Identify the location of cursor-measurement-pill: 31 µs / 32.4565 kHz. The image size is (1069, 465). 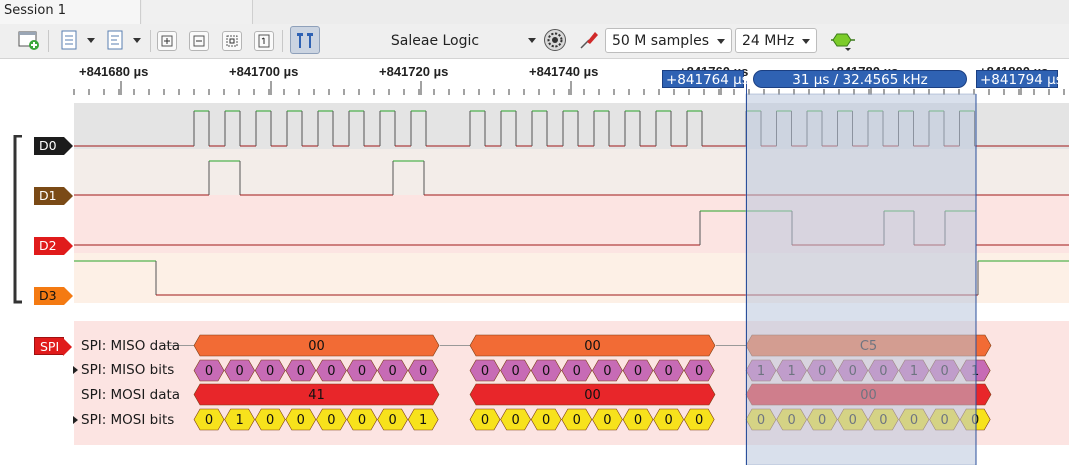
(860, 79).